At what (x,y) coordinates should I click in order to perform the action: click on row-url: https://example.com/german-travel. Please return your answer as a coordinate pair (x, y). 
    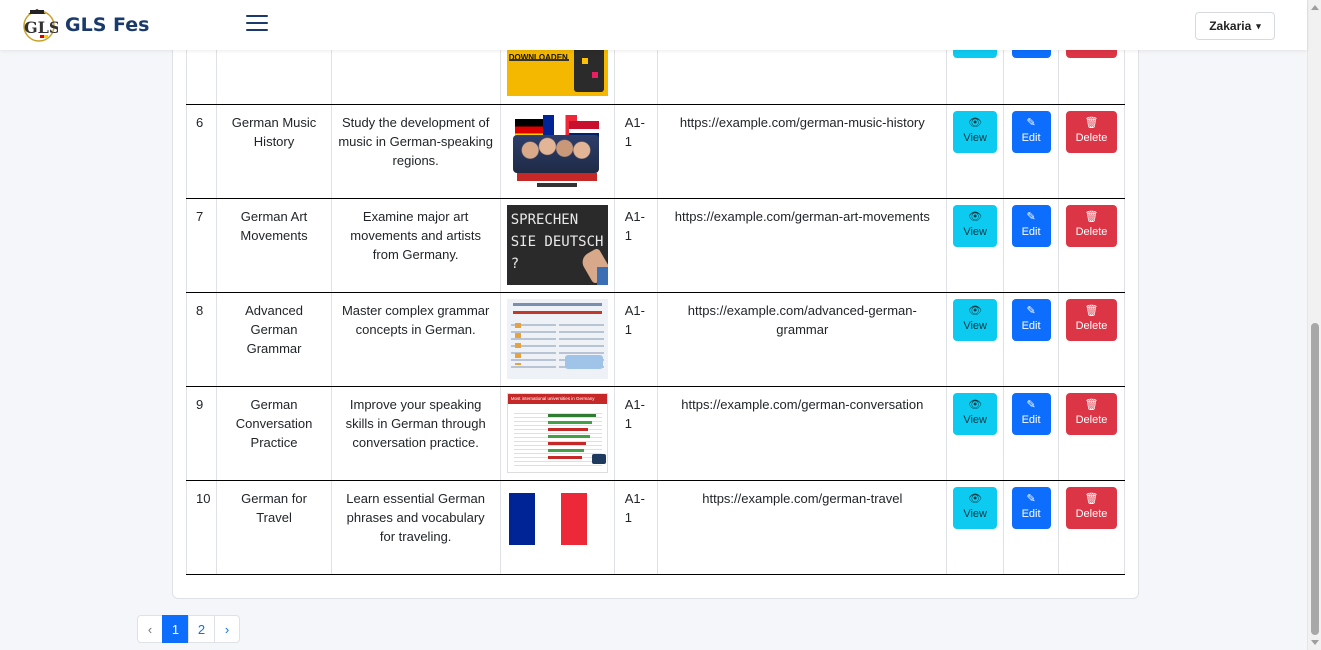
    Looking at the image, I should click on (802, 527).